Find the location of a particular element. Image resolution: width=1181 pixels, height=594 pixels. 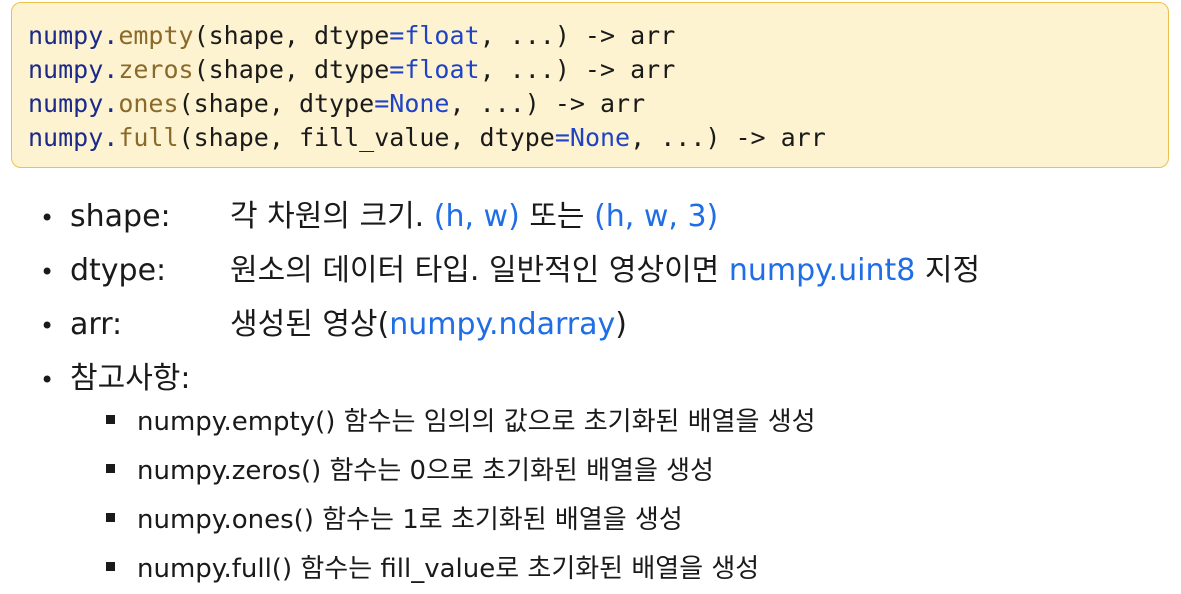

note-text: numpy.empty() 함수는 임의의 값으로 초기화된 배열을 생성 is located at coordinates (476, 422).